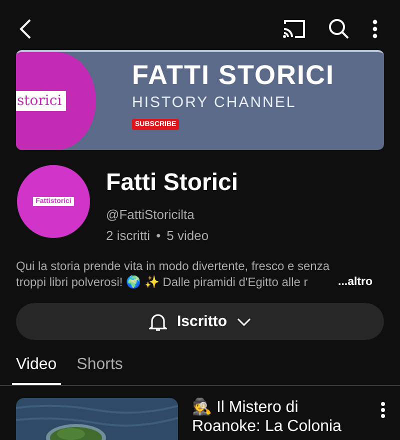 The height and width of the screenshot is (440, 400). What do you see at coordinates (214, 102) in the screenshot?
I see `banner-subtitle: HISTORY CHANNEL` at bounding box center [214, 102].